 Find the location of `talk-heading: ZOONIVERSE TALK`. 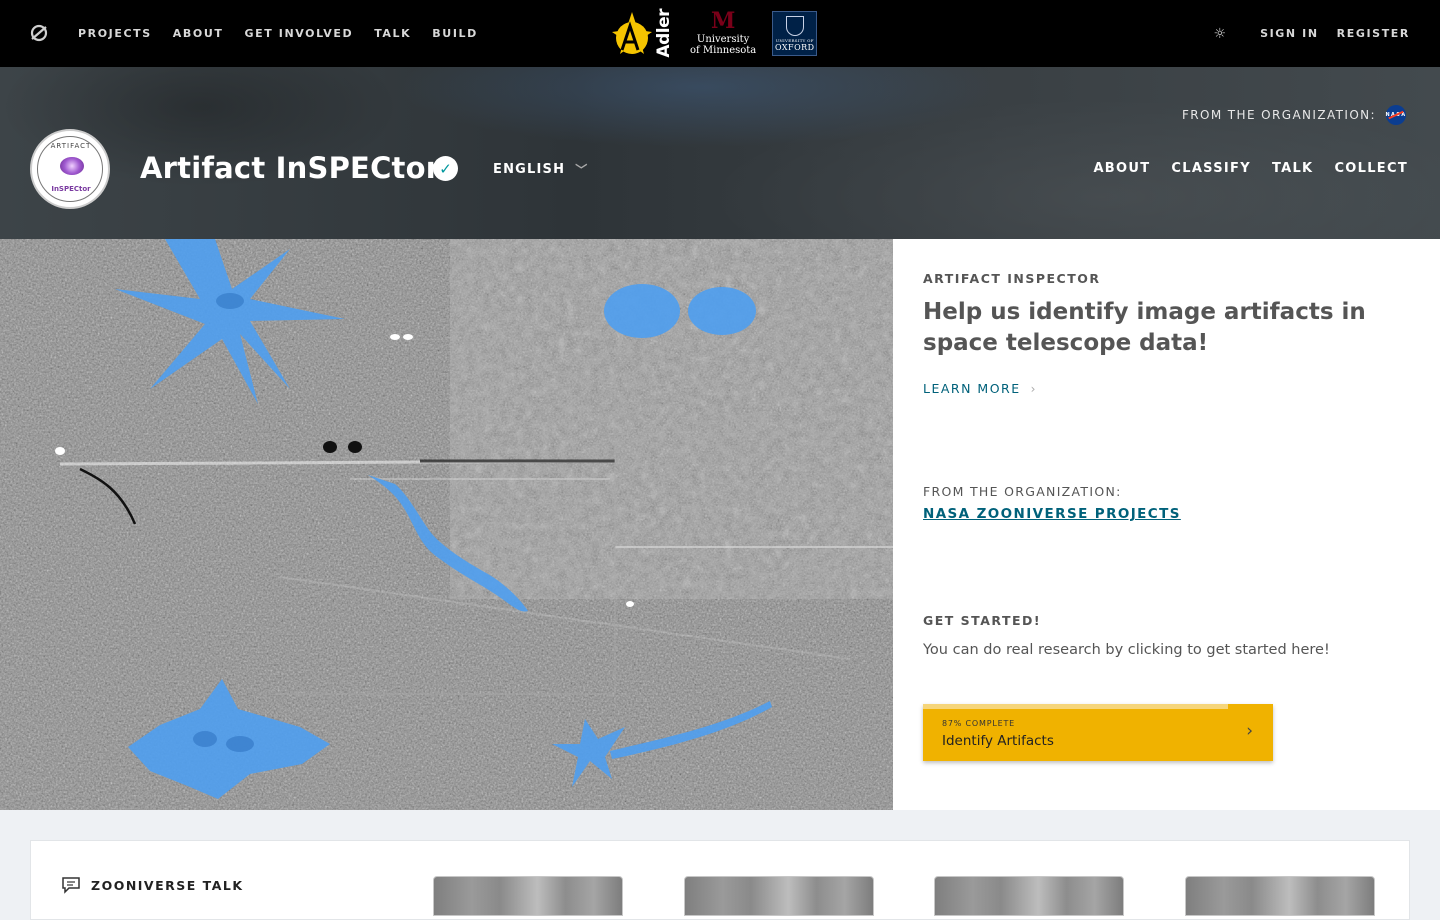

talk-heading: ZOONIVERSE TALK is located at coordinates (152, 885).